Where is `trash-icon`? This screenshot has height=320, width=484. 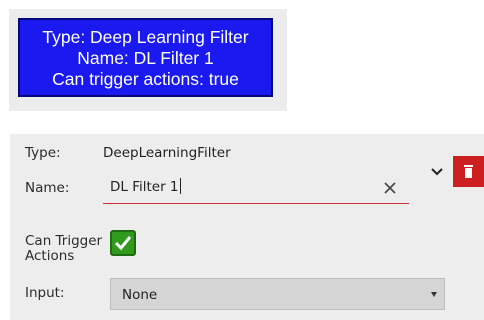 trash-icon is located at coordinates (468, 171).